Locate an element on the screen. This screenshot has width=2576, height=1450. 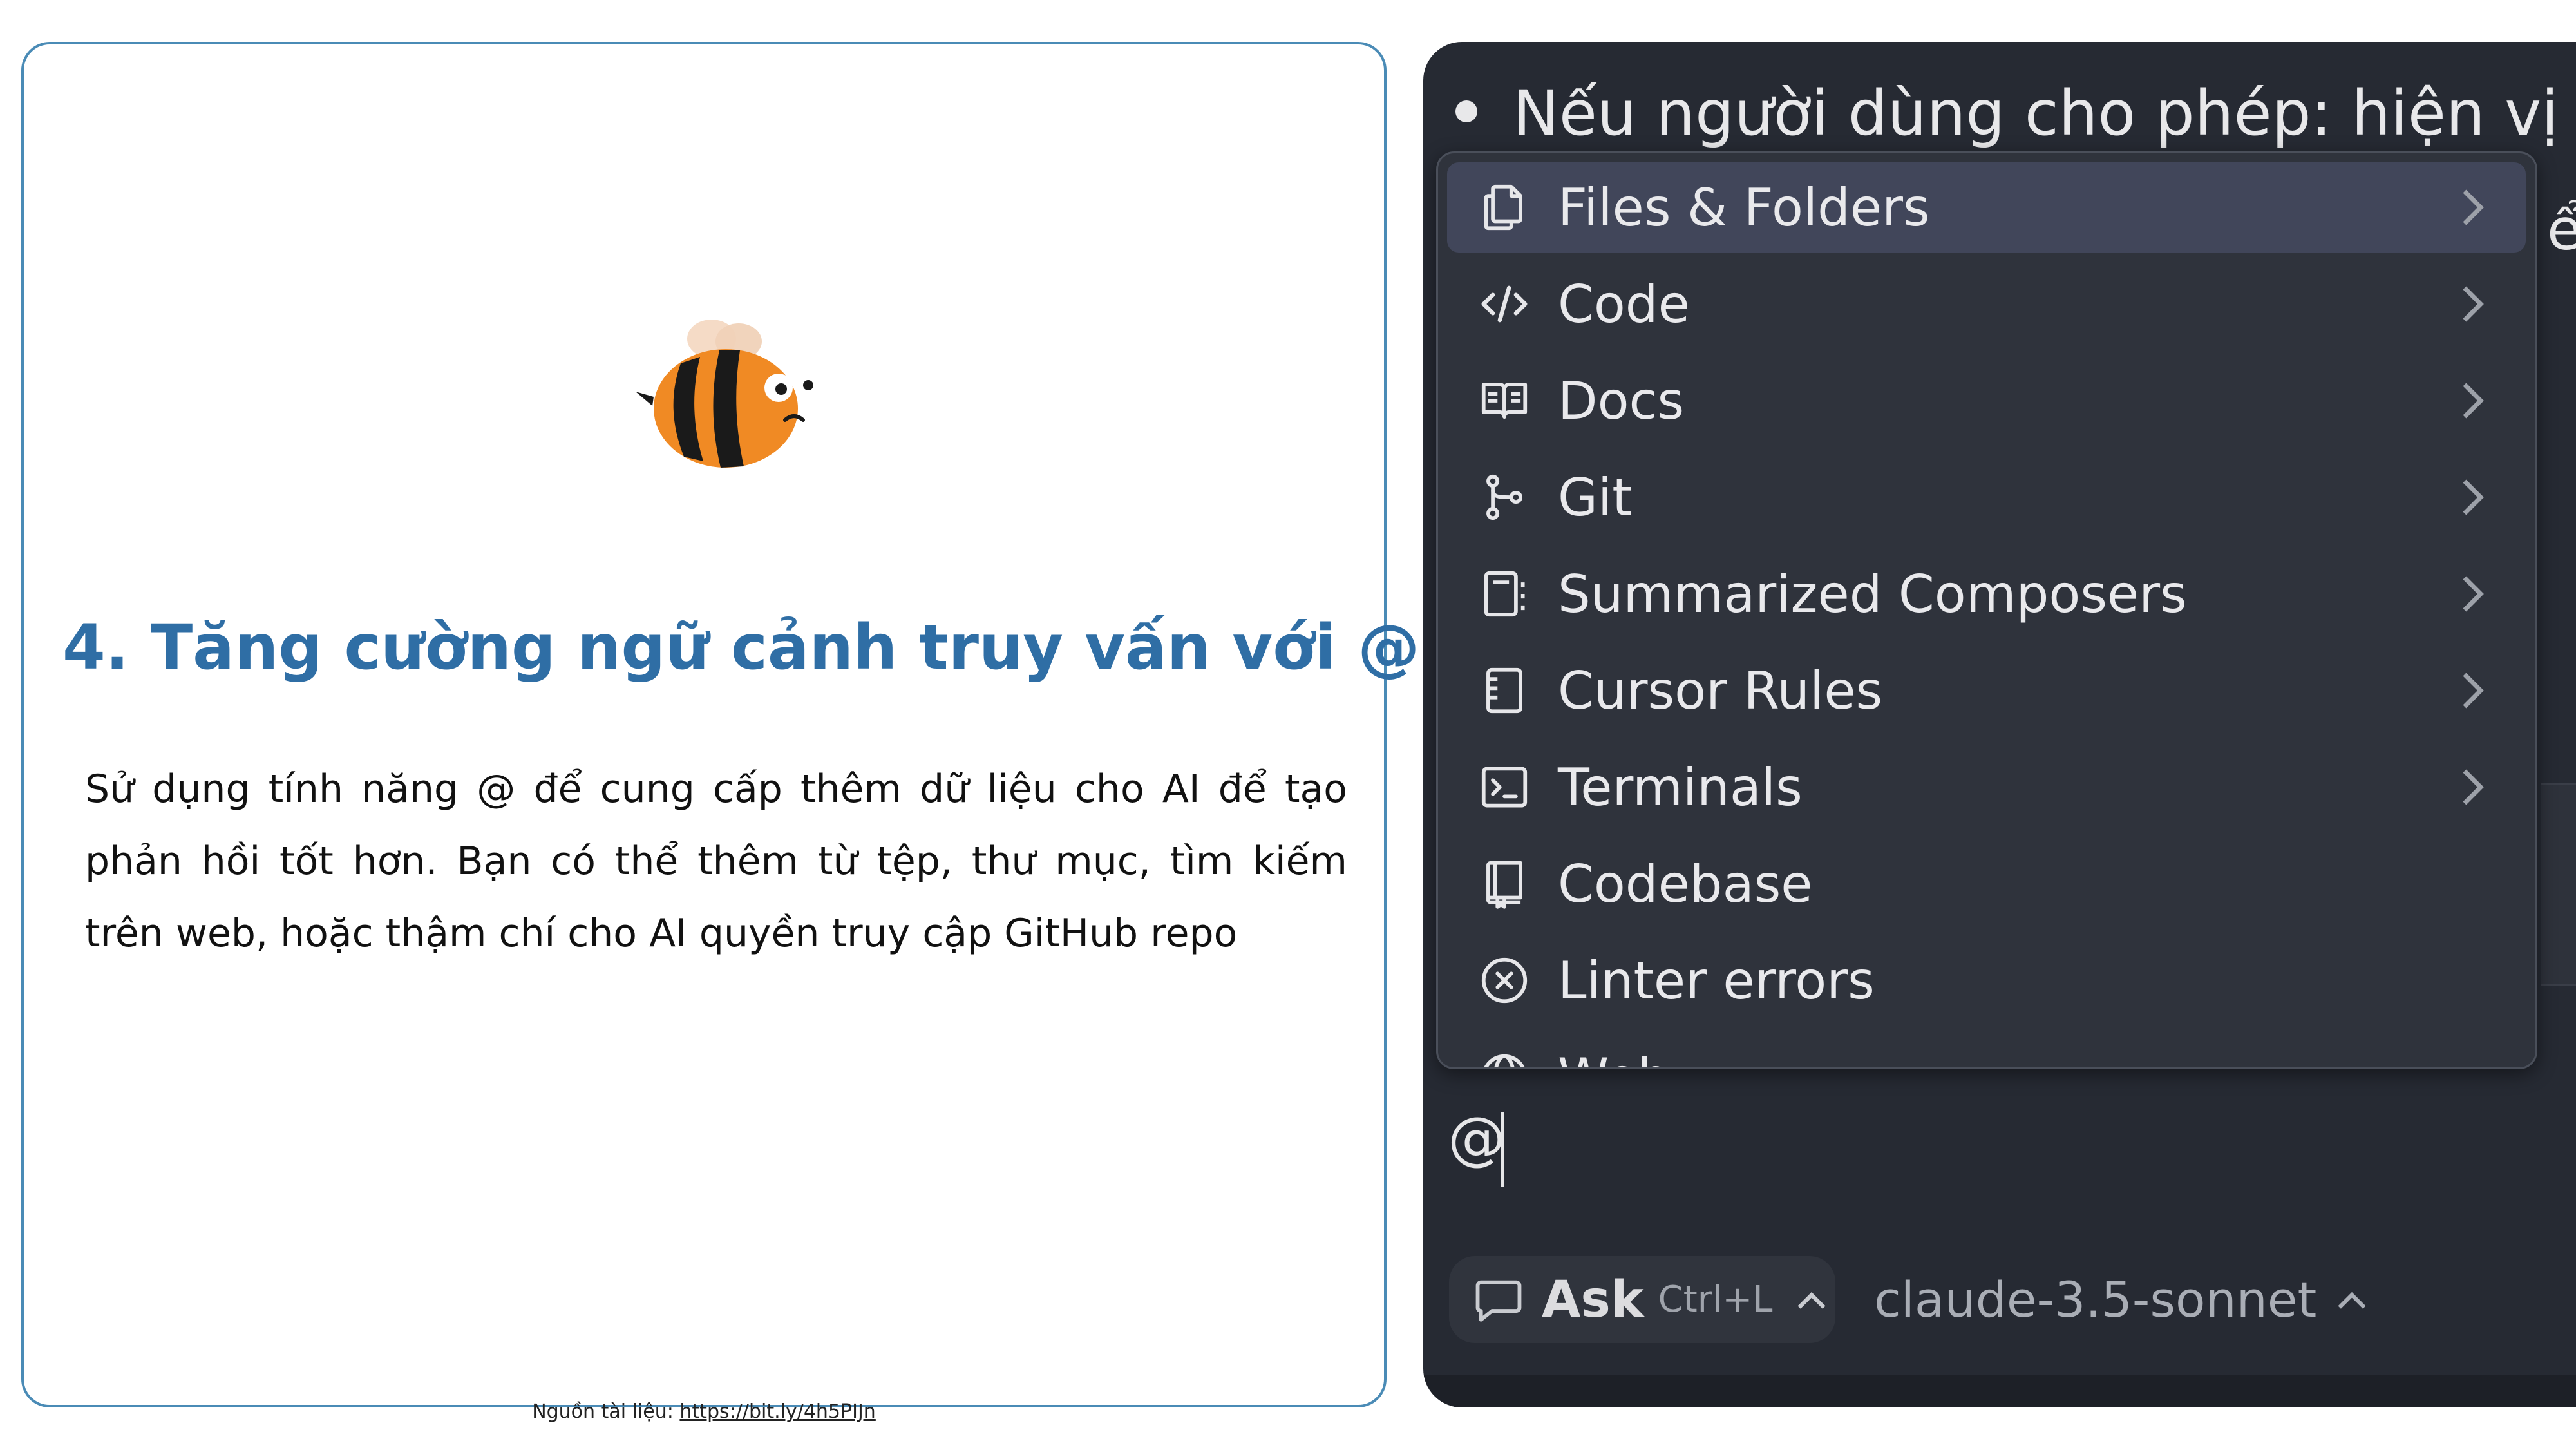
book-icon is located at coordinates (1504, 401).